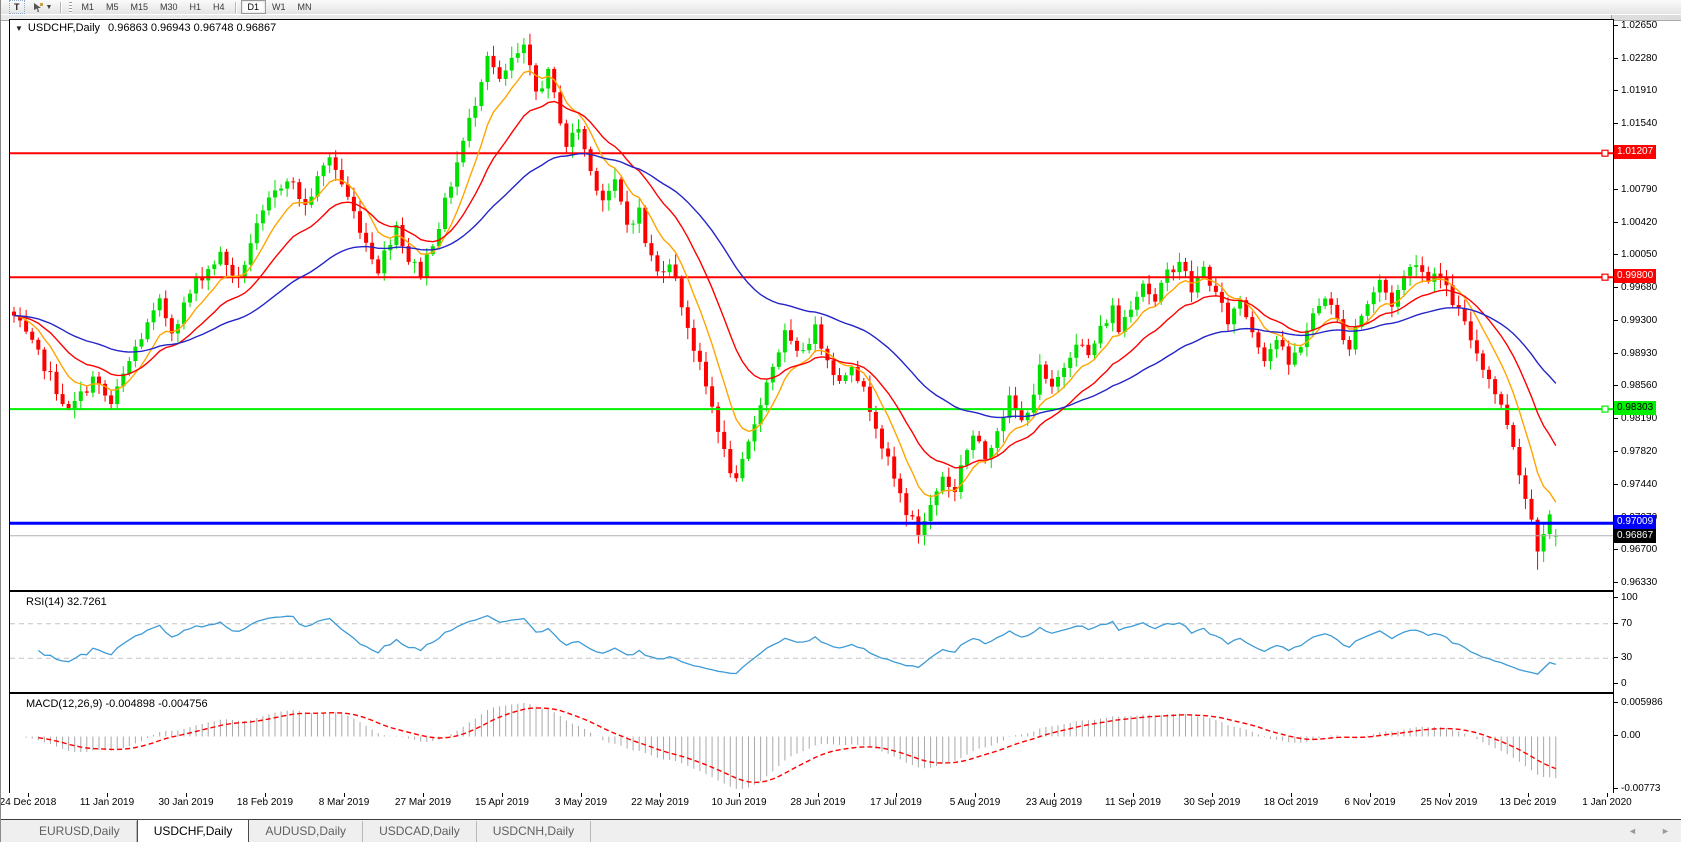 This screenshot has width=1681, height=842. I want to click on tab-scroll-left-icon: ◄, so click(1632, 831).